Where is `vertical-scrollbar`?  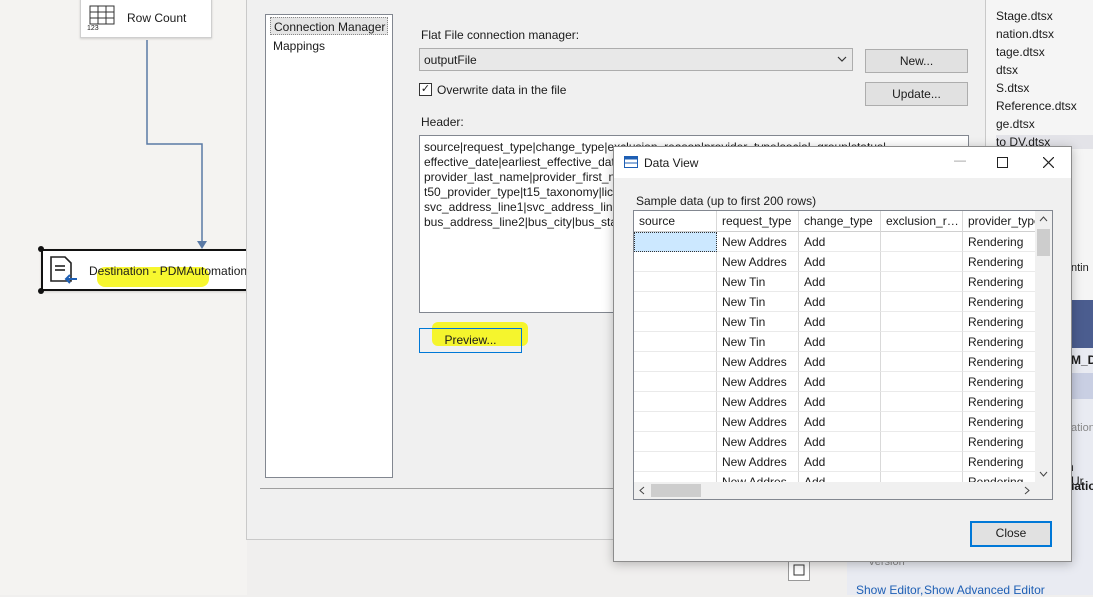
vertical-scrollbar is located at coordinates (1043, 347).